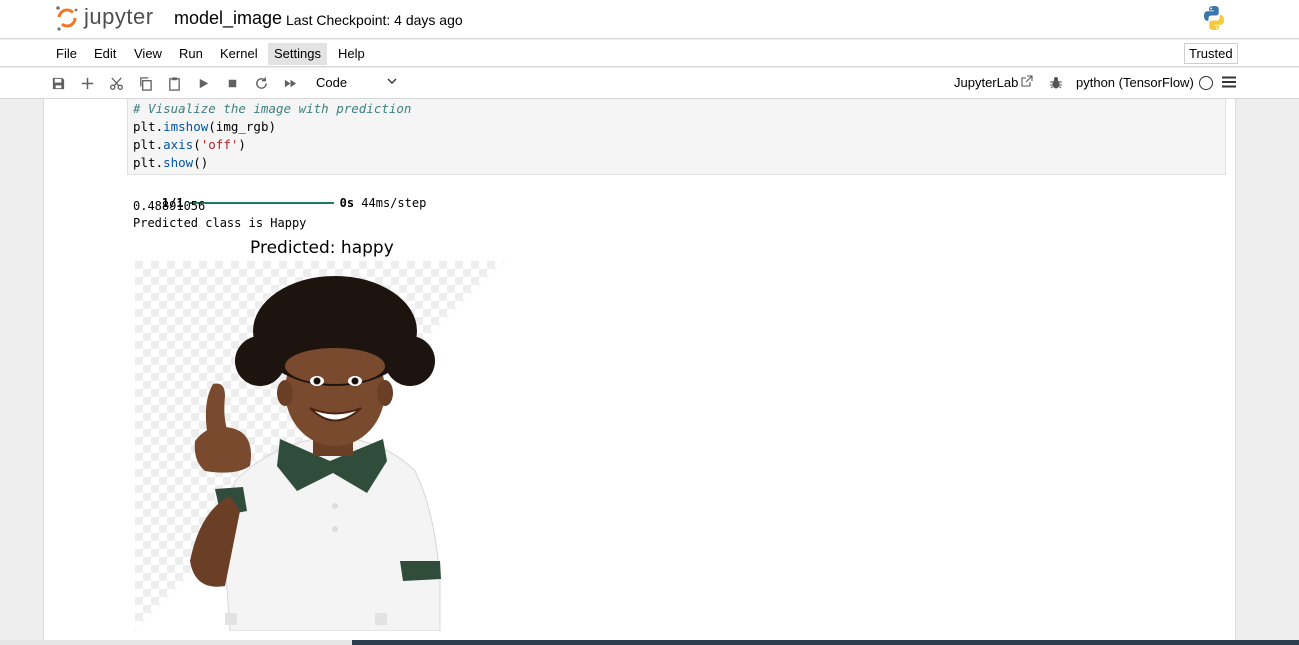 The image size is (1299, 645). What do you see at coordinates (297, 54) in the screenshot?
I see `menu-settings: Settings` at bounding box center [297, 54].